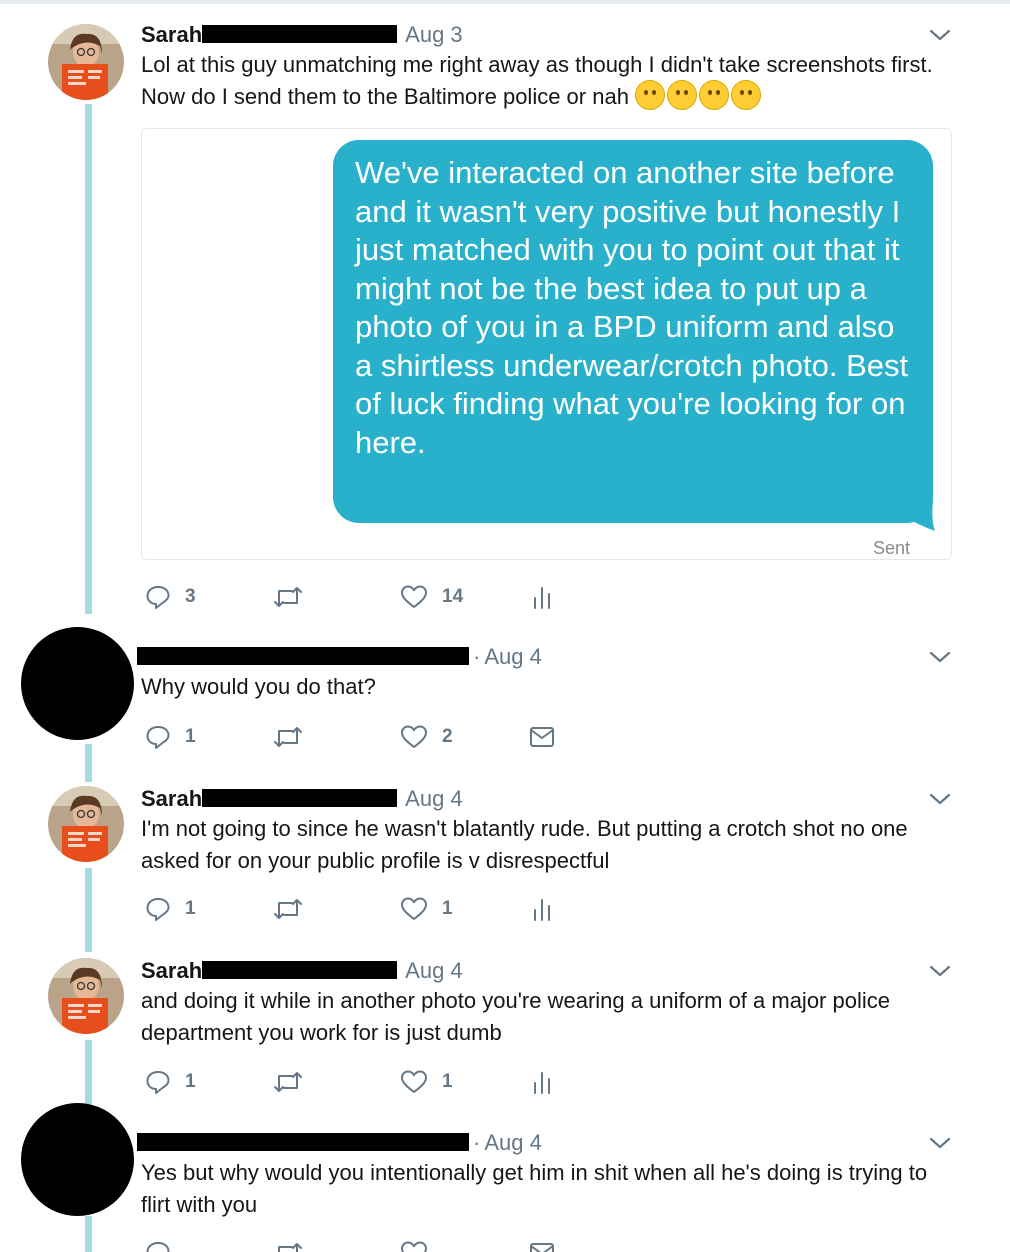  Describe the element at coordinates (745, 95) in the screenshot. I see `tears-of-joy-face-icon` at that location.